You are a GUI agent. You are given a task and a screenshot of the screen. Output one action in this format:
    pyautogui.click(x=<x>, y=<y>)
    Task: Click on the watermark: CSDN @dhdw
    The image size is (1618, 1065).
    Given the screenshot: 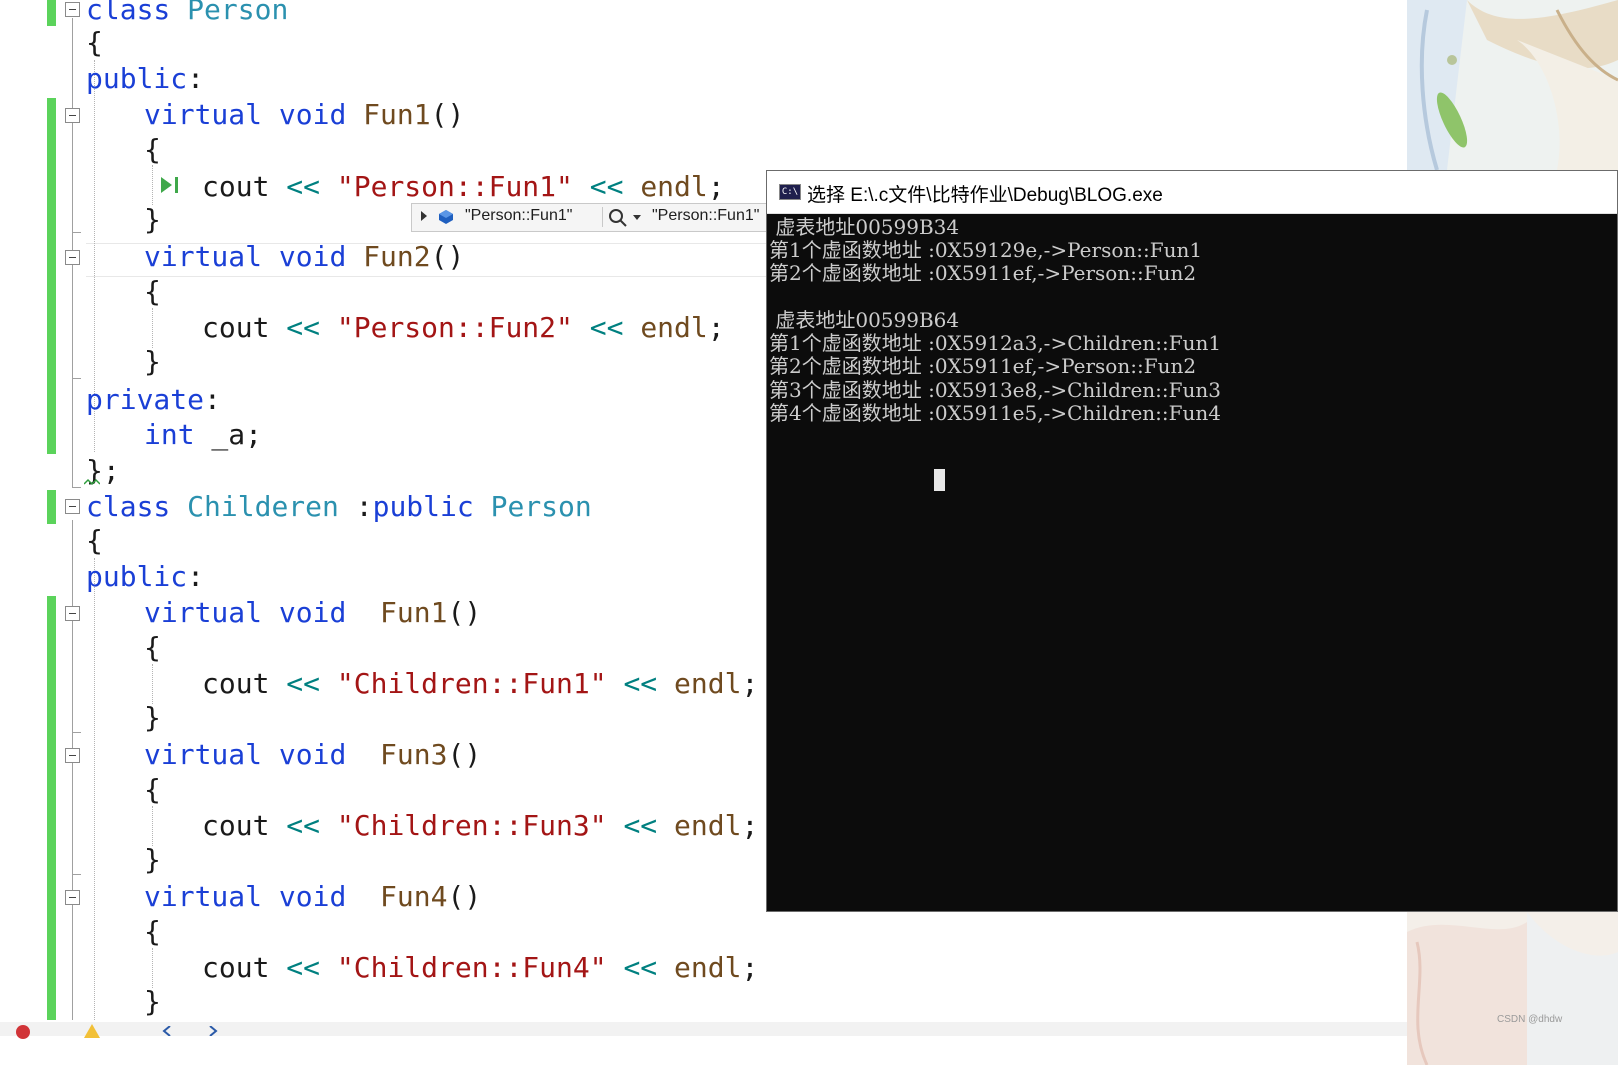 What is the action you would take?
    pyautogui.click(x=1530, y=1019)
    